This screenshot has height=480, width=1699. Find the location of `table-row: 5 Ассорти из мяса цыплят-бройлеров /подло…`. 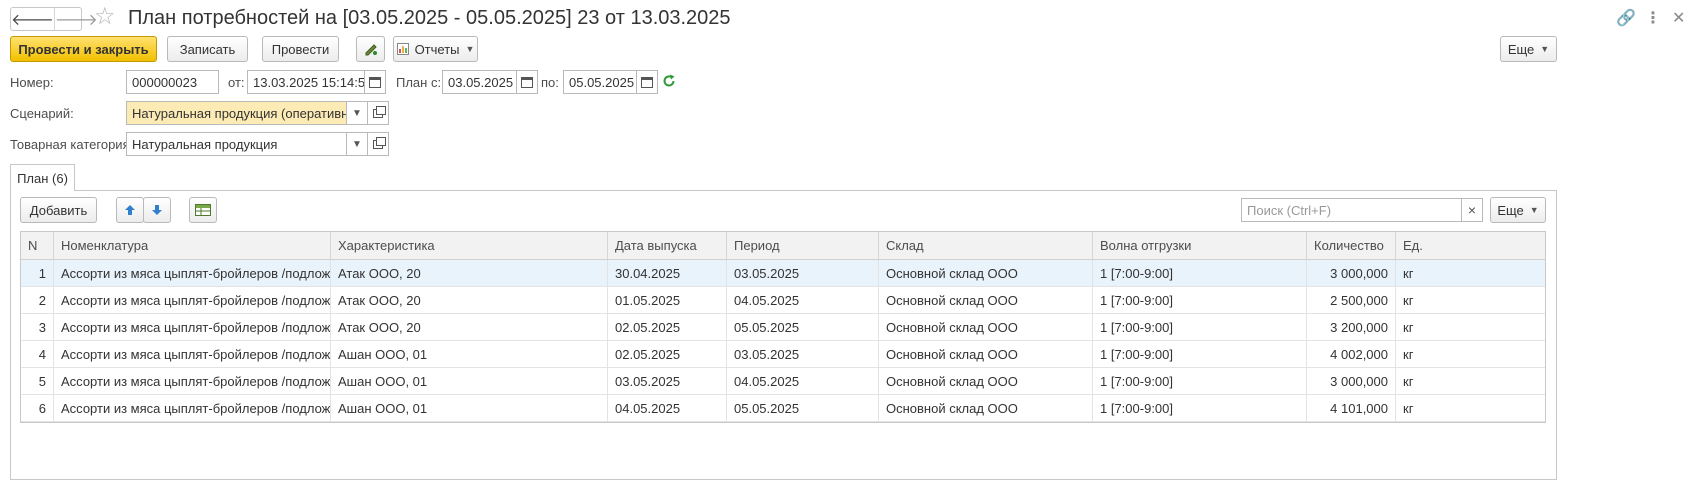

table-row: 5 Ассорти из мяса цыплят-бройлеров /подло… is located at coordinates (783, 381).